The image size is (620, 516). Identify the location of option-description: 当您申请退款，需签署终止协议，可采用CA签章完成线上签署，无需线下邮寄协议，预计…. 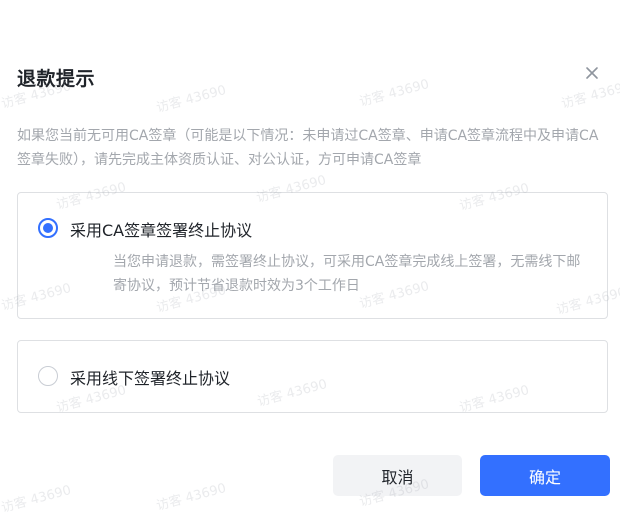
(347, 274).